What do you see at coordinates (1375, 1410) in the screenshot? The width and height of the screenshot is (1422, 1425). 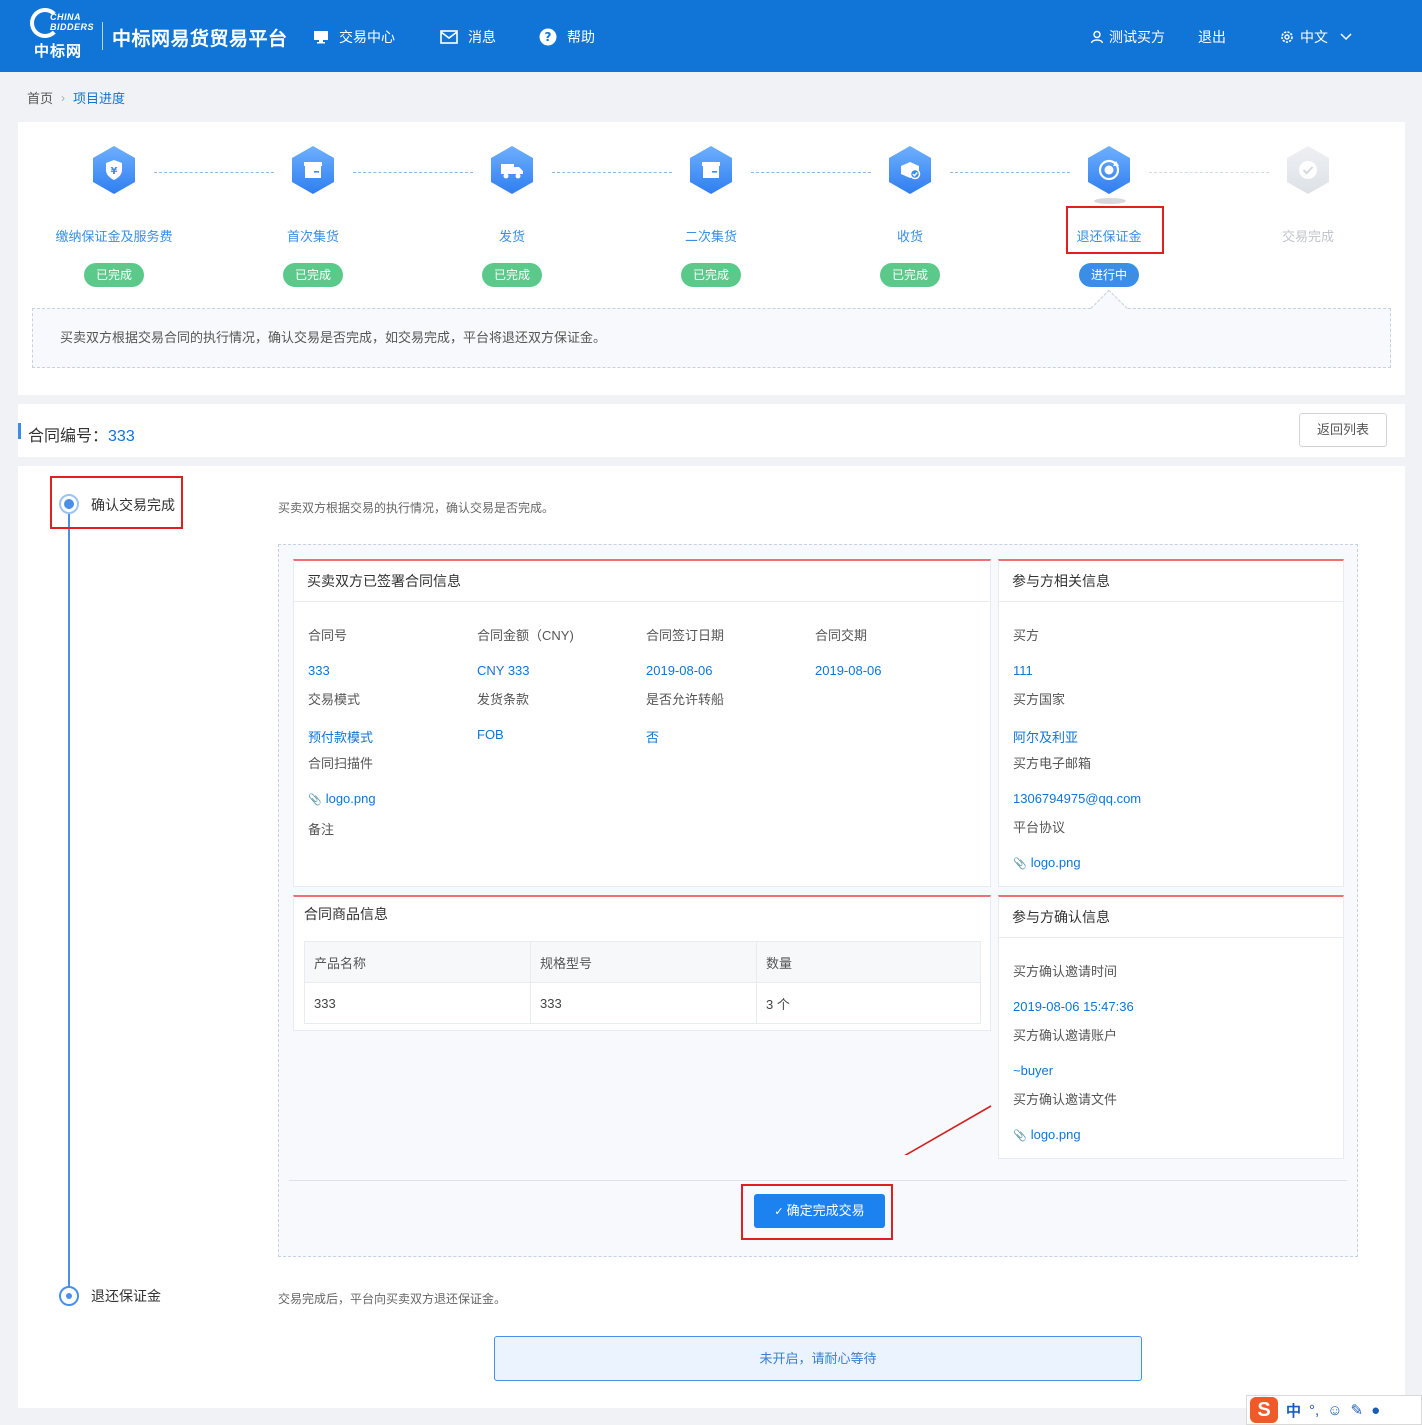 I see `microphone-icon: ●` at bounding box center [1375, 1410].